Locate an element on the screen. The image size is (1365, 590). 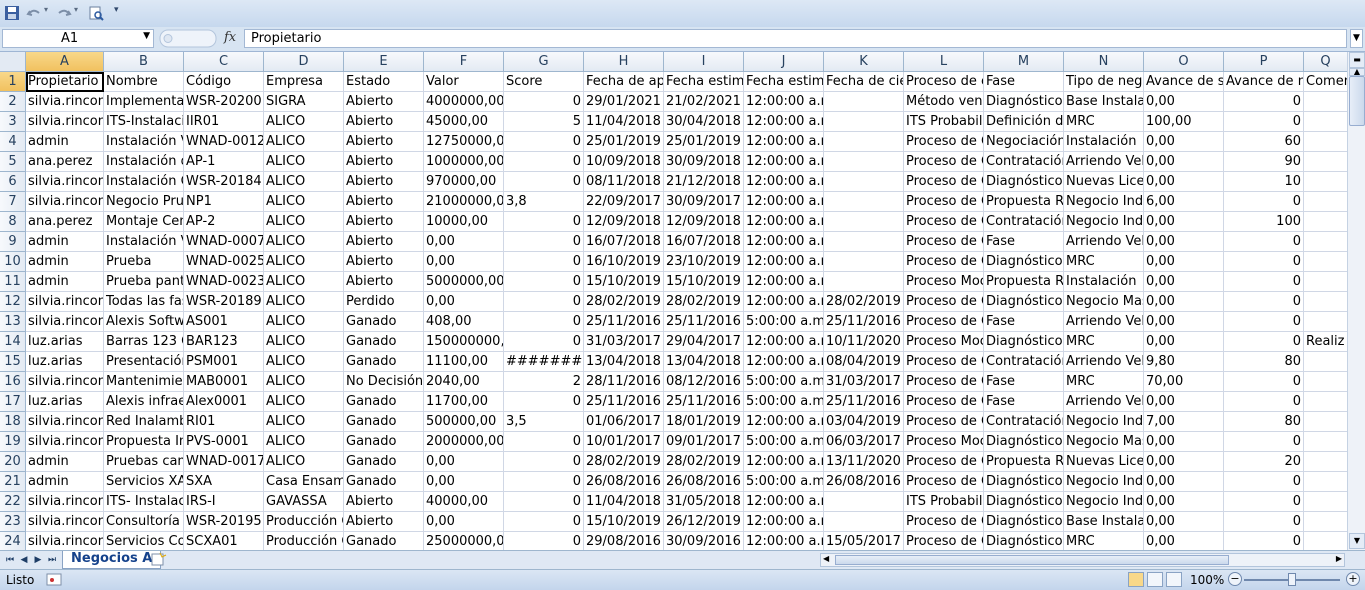
table-cell: Contratación is located at coordinates (1024, 222).